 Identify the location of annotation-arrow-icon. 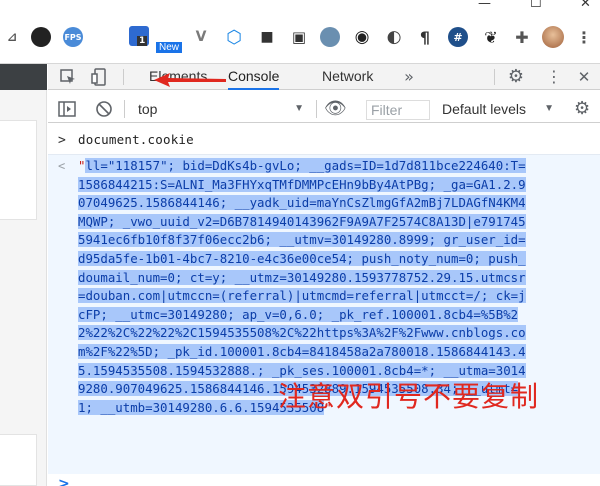
(190, 80).